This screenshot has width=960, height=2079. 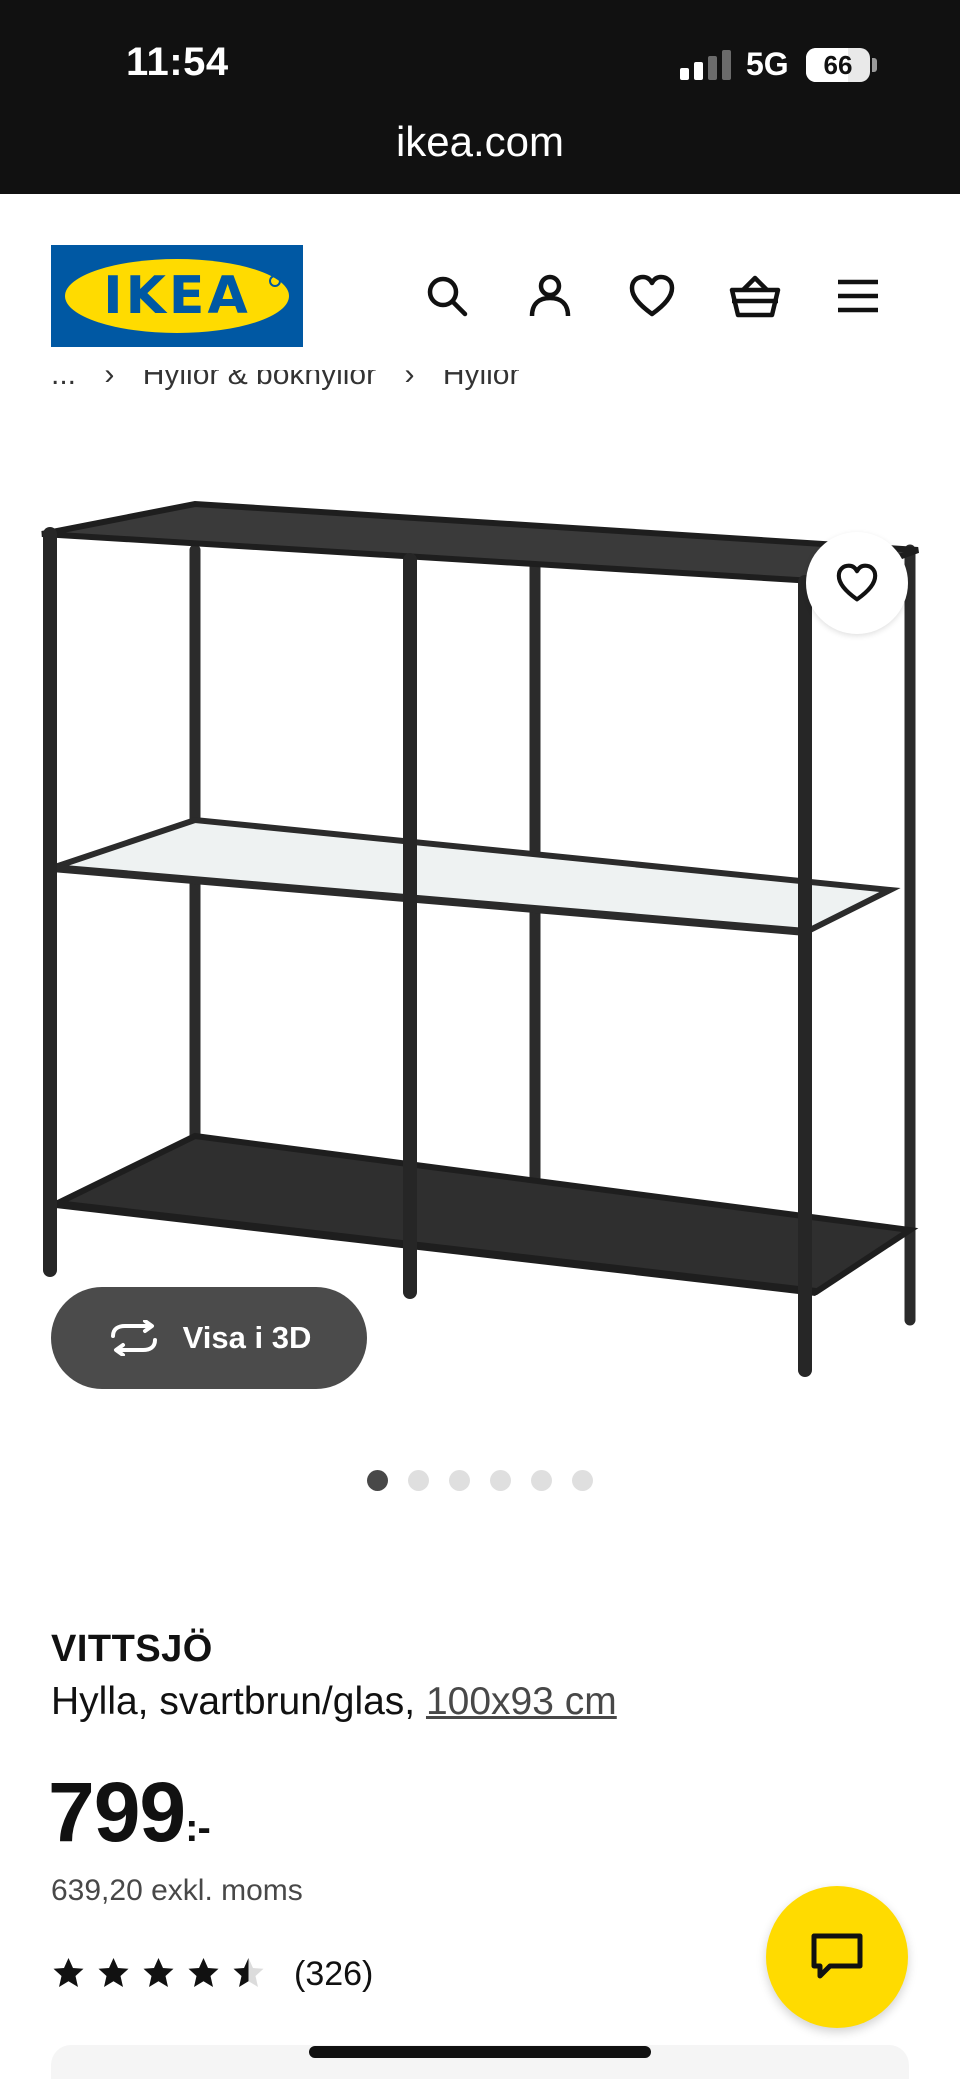 I want to click on review-count: (326), so click(x=333, y=1974).